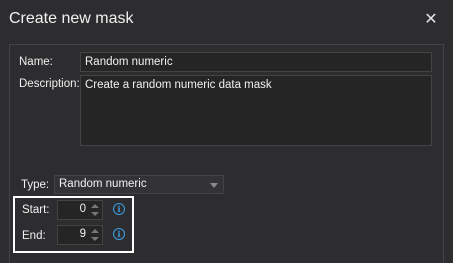 This screenshot has width=453, height=263. I want to click on name-input, so click(256, 62).